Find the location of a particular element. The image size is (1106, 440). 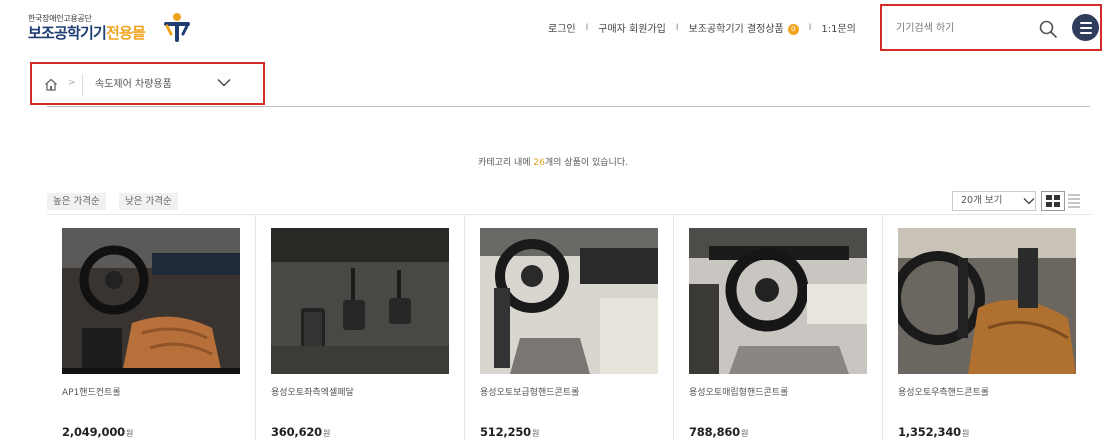

search-area is located at coordinates (991, 27).